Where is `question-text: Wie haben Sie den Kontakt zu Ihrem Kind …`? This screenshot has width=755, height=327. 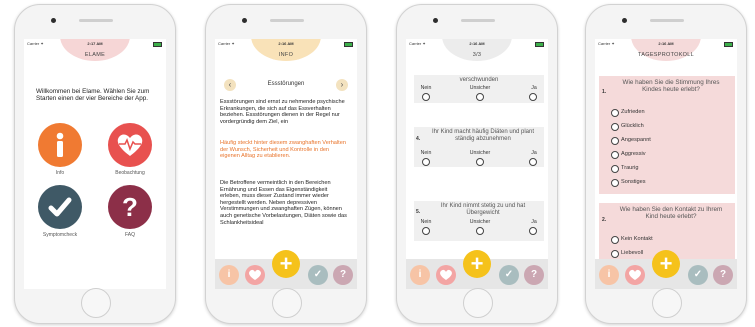 question-text: Wie haben Sie den Kontakt zu Ihrem Kind … is located at coordinates (671, 213).